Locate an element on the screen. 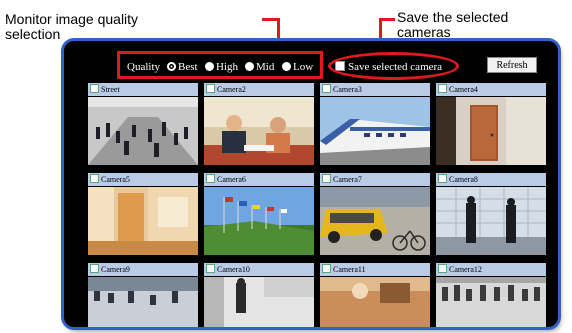 The width and height of the screenshot is (572, 333). camera-header: Camera2 is located at coordinates (259, 89).